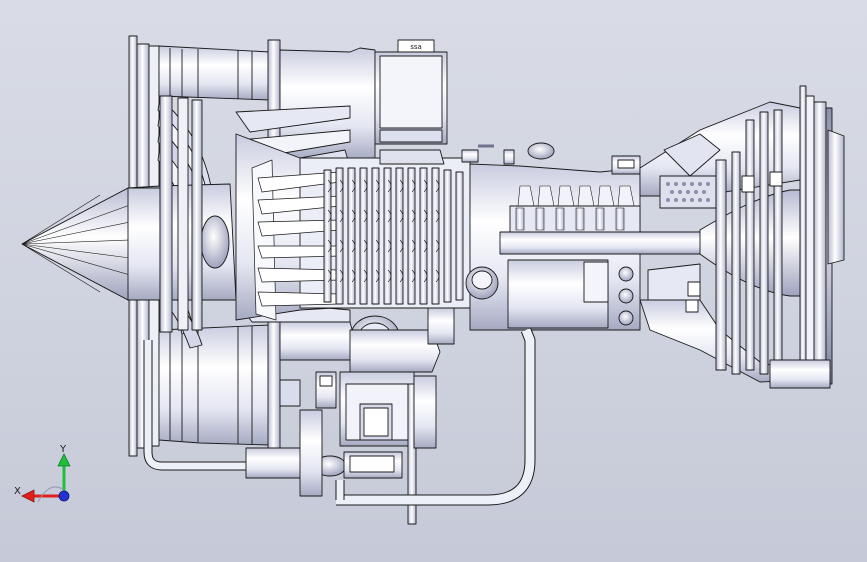 The height and width of the screenshot is (562, 867). What do you see at coordinates (42, 473) in the screenshot?
I see `coordinate-triad: Y X` at bounding box center [42, 473].